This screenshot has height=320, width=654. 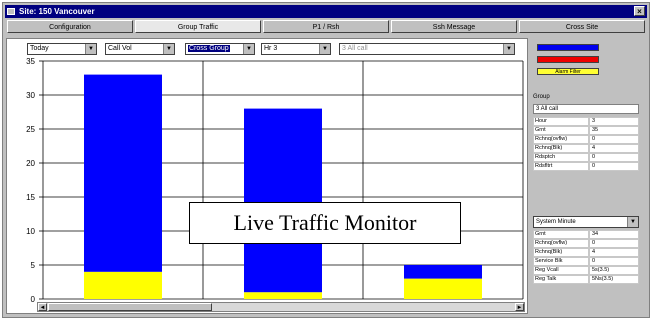 I want to click on window-title: Site: 150 Vancouver, so click(x=57, y=11).